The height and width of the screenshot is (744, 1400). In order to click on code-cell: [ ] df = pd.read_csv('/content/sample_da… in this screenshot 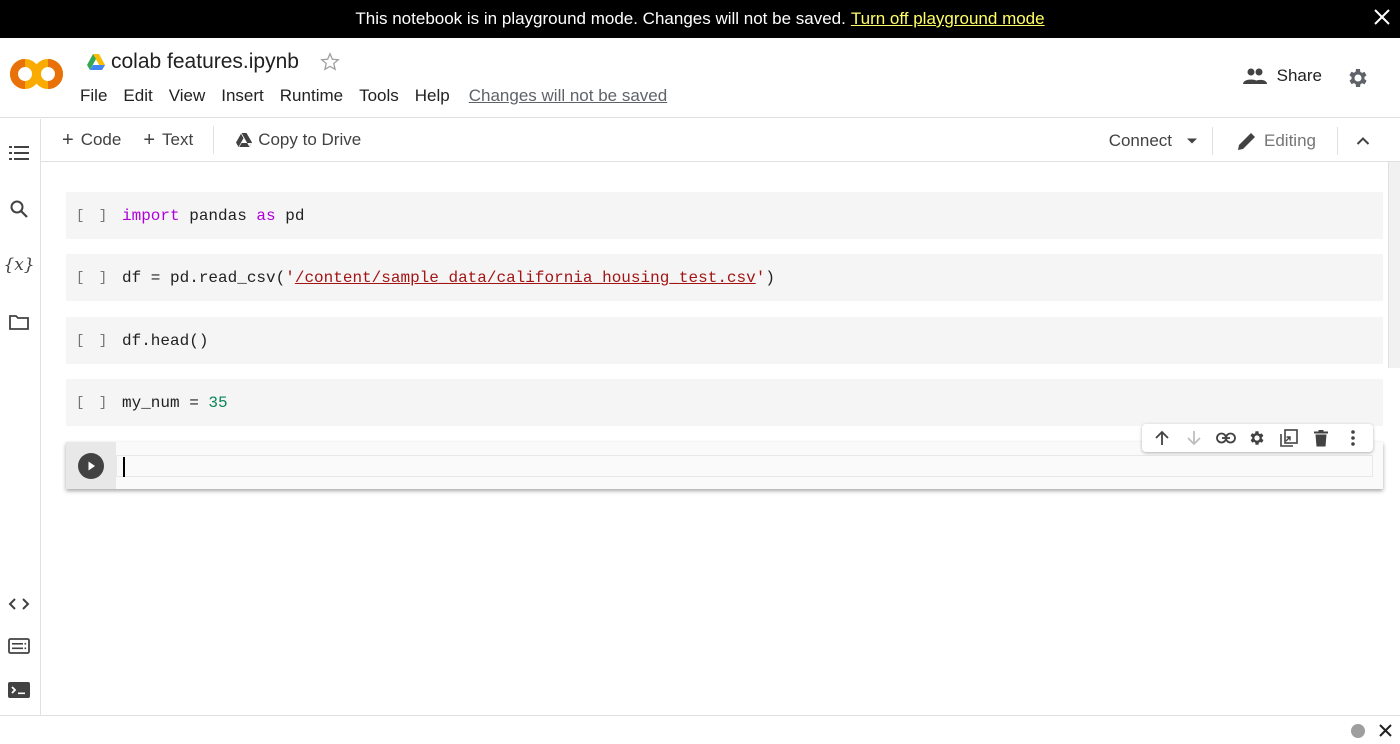, I will do `click(724, 277)`.